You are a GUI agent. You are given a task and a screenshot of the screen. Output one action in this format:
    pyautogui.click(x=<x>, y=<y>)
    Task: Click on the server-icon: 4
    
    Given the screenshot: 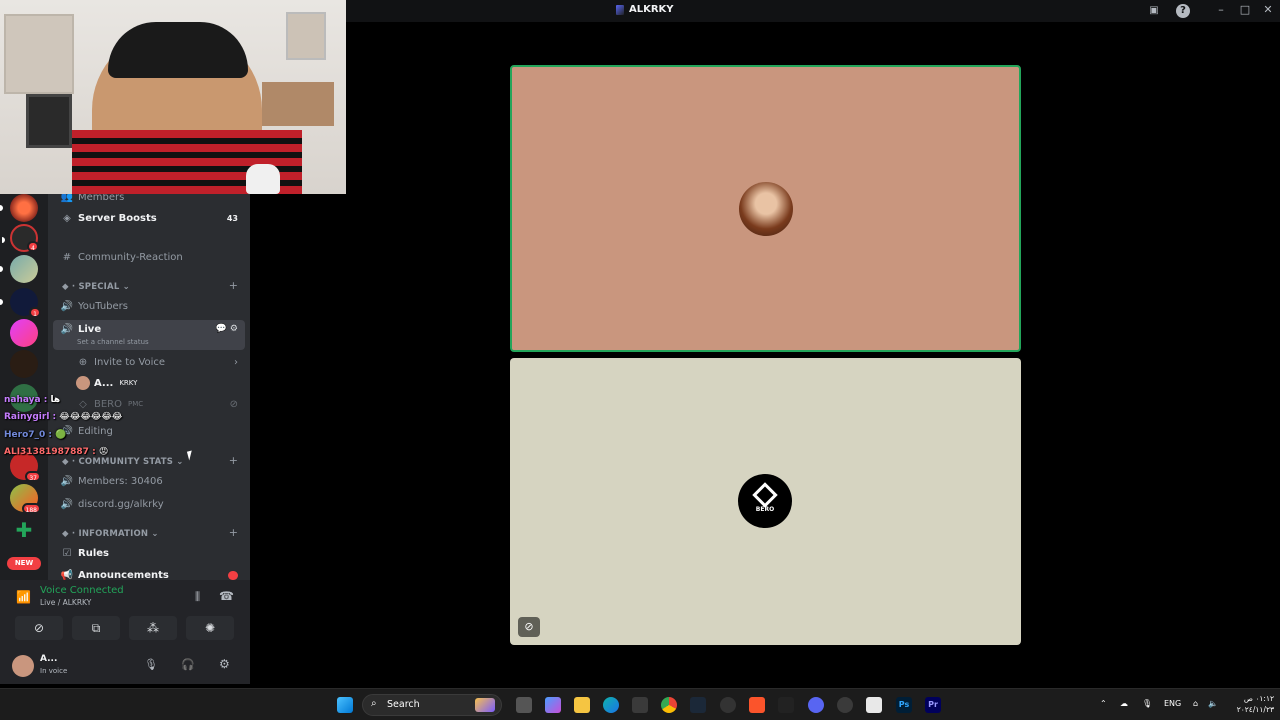 What is the action you would take?
    pyautogui.click(x=20, y=238)
    